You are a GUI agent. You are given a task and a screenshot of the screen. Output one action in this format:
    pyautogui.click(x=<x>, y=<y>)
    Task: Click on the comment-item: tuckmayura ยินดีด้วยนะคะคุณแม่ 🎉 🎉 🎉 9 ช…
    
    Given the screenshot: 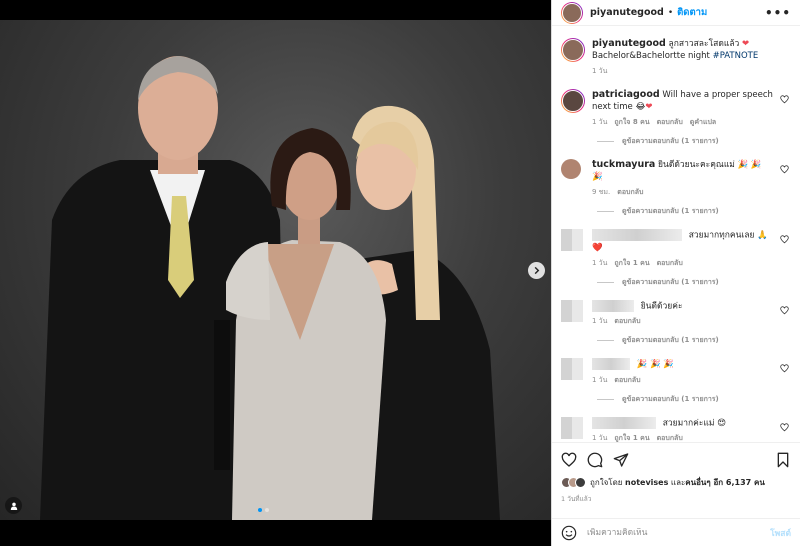 What is the action you would take?
    pyautogui.click(x=676, y=178)
    